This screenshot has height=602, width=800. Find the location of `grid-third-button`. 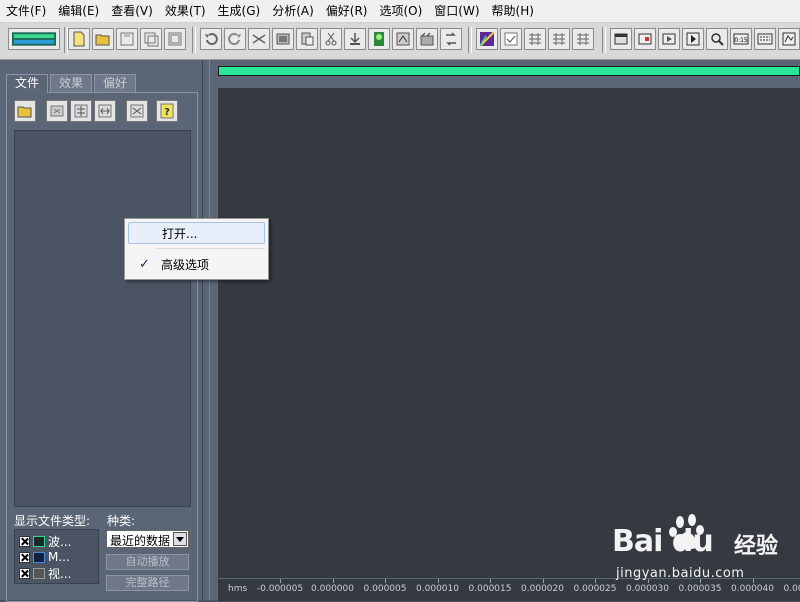

grid-third-button is located at coordinates (583, 39).